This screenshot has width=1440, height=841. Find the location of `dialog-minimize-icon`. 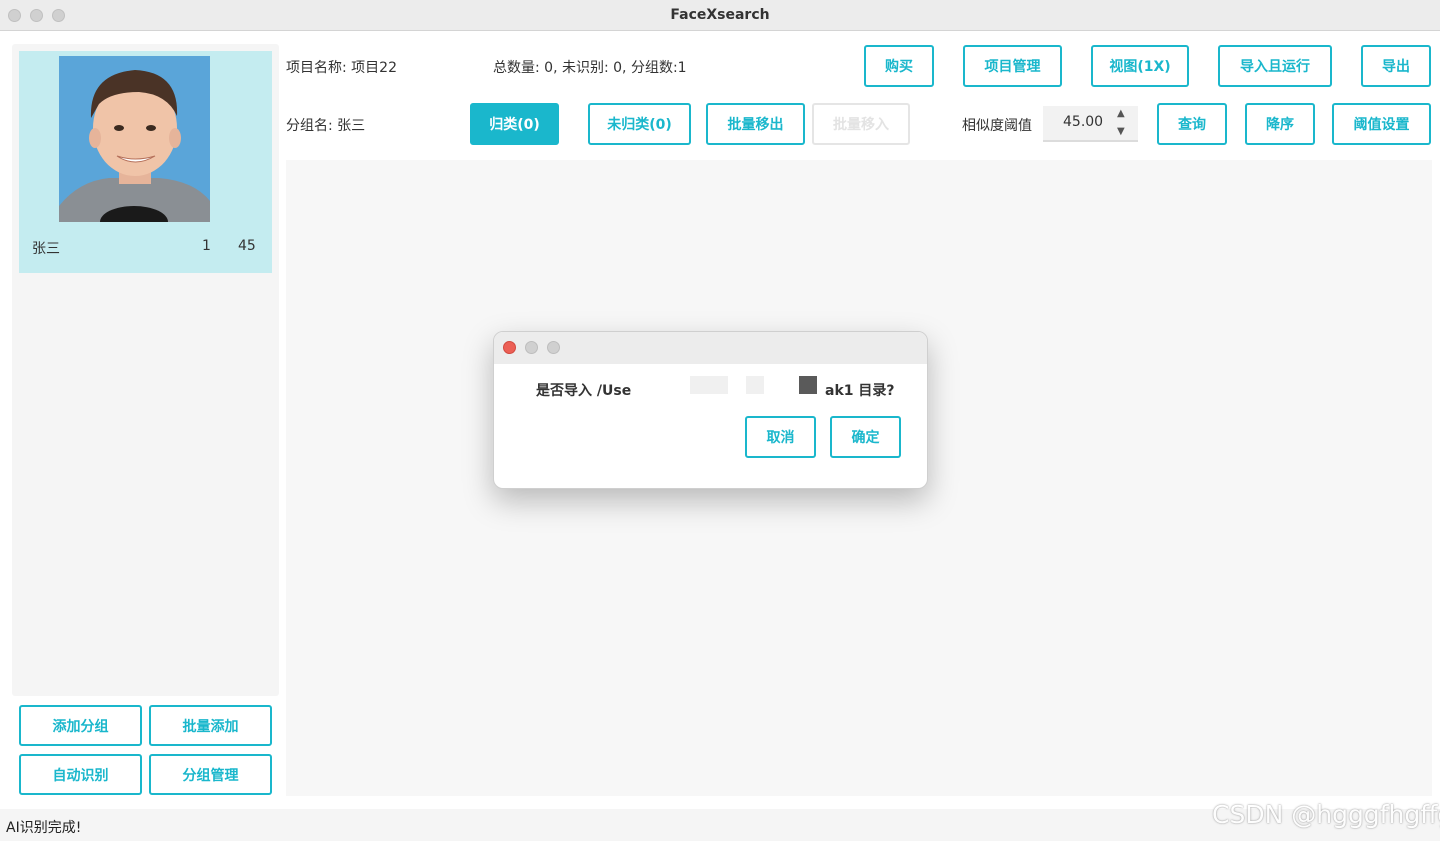

dialog-minimize-icon is located at coordinates (531, 347).